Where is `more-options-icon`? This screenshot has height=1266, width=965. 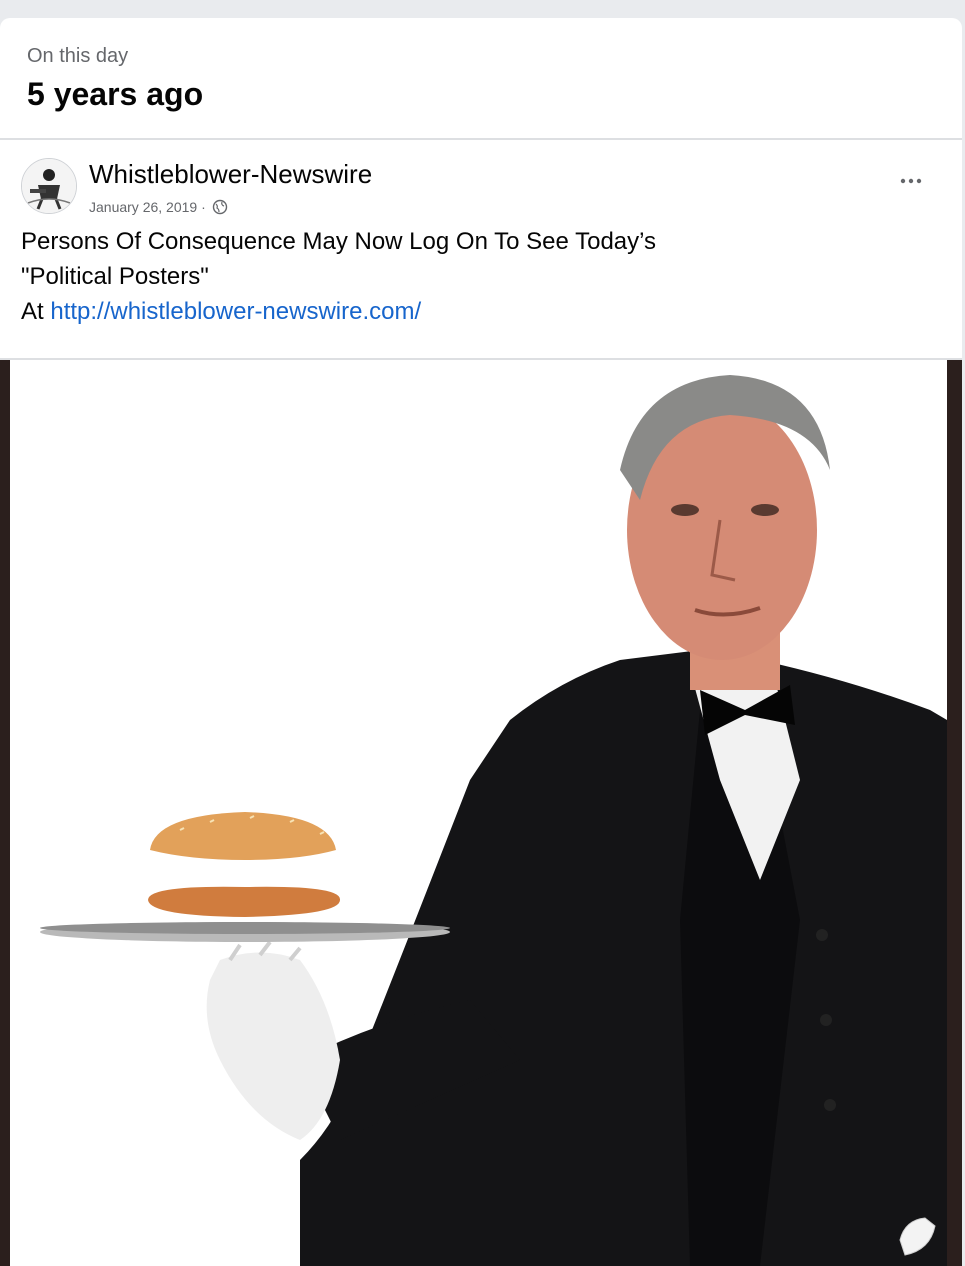
more-options-icon is located at coordinates (911, 181).